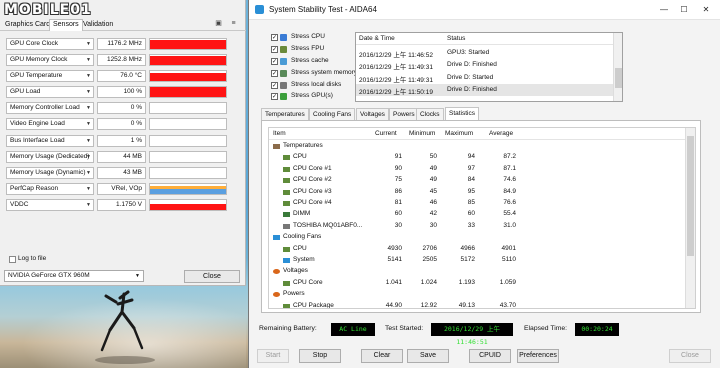  What do you see at coordinates (372, 114) in the screenshot?
I see `tab-voltages: Voltages` at bounding box center [372, 114].